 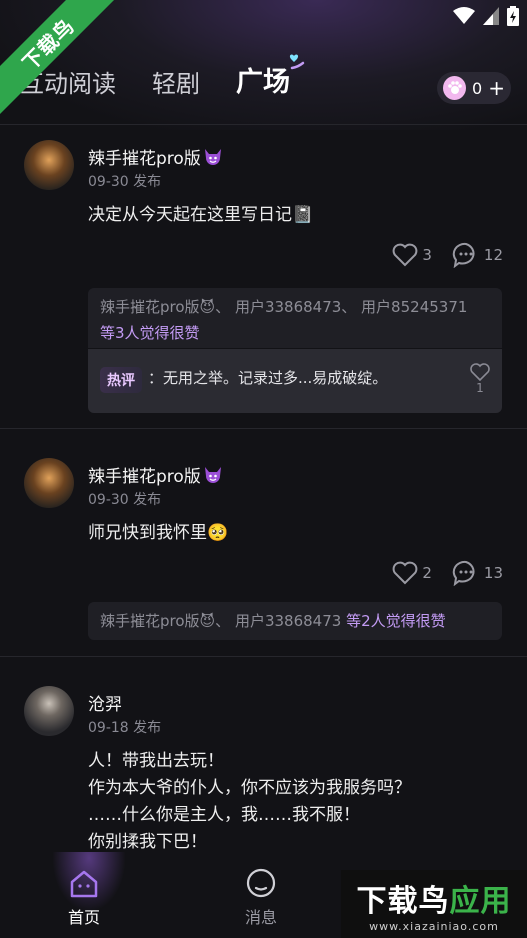 I want to click on tab-short-drama: 轻剧, so click(x=176, y=81).